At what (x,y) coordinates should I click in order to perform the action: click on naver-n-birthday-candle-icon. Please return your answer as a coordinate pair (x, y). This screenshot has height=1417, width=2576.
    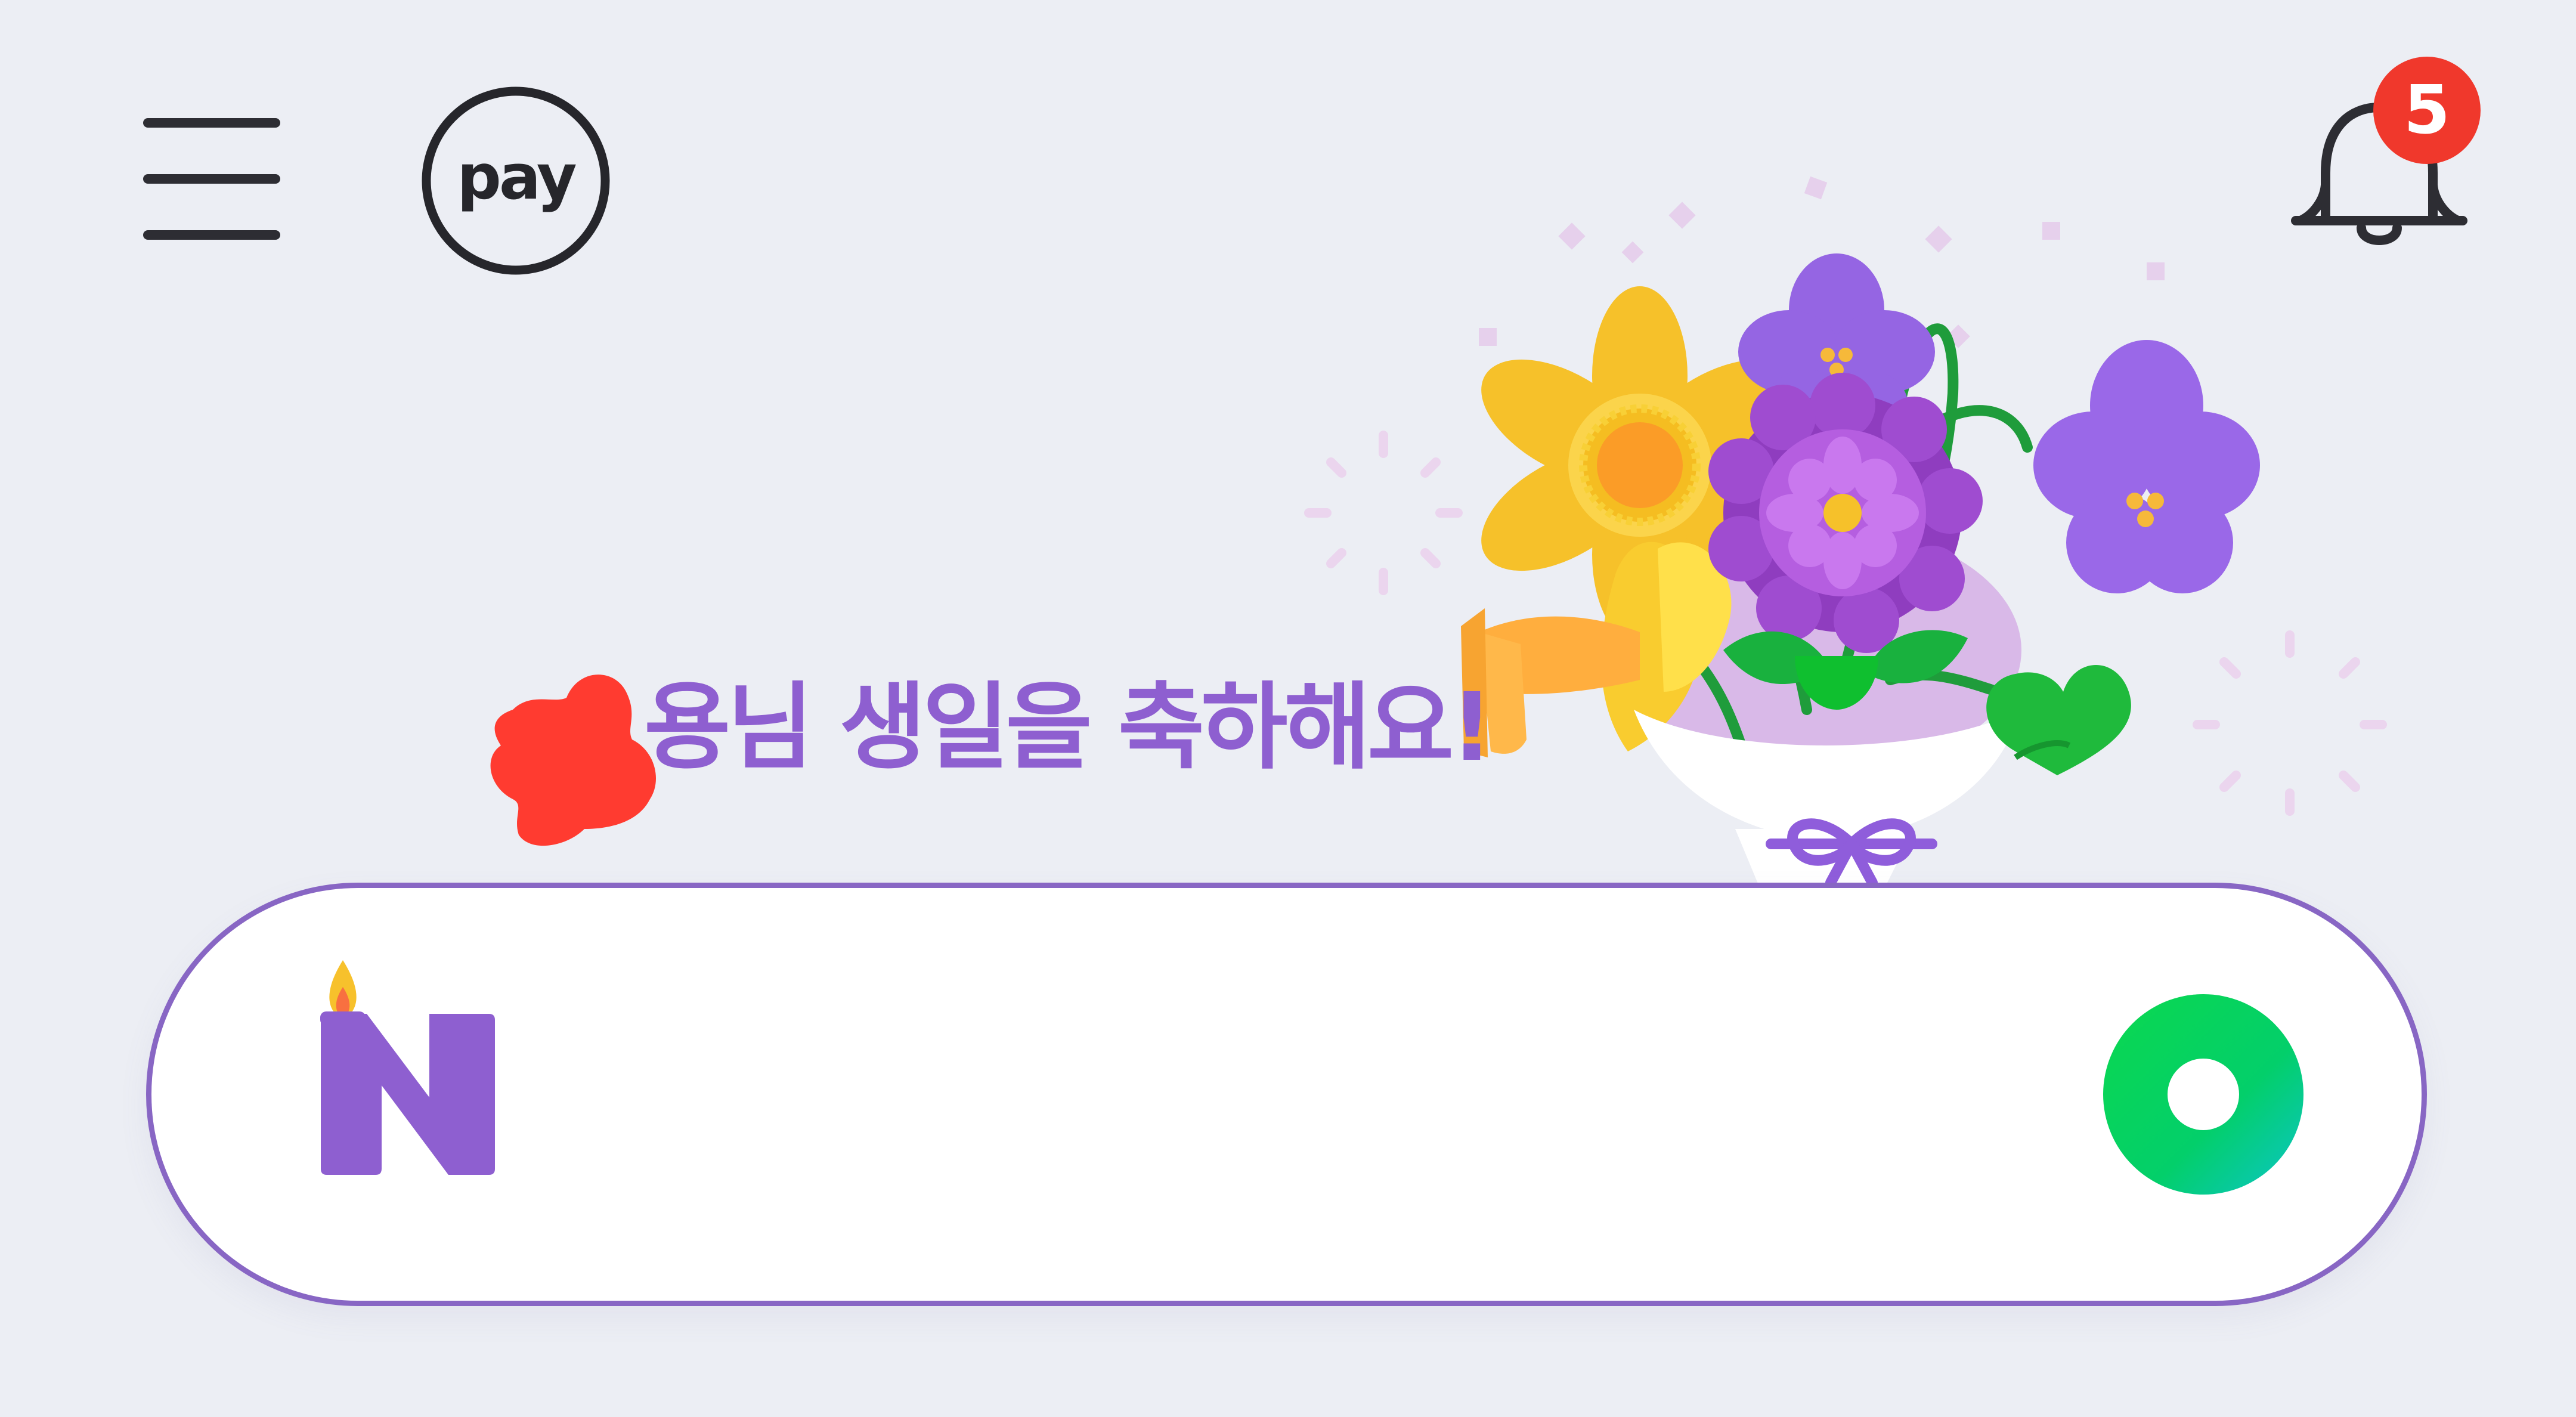
    Looking at the image, I should click on (409, 1067).